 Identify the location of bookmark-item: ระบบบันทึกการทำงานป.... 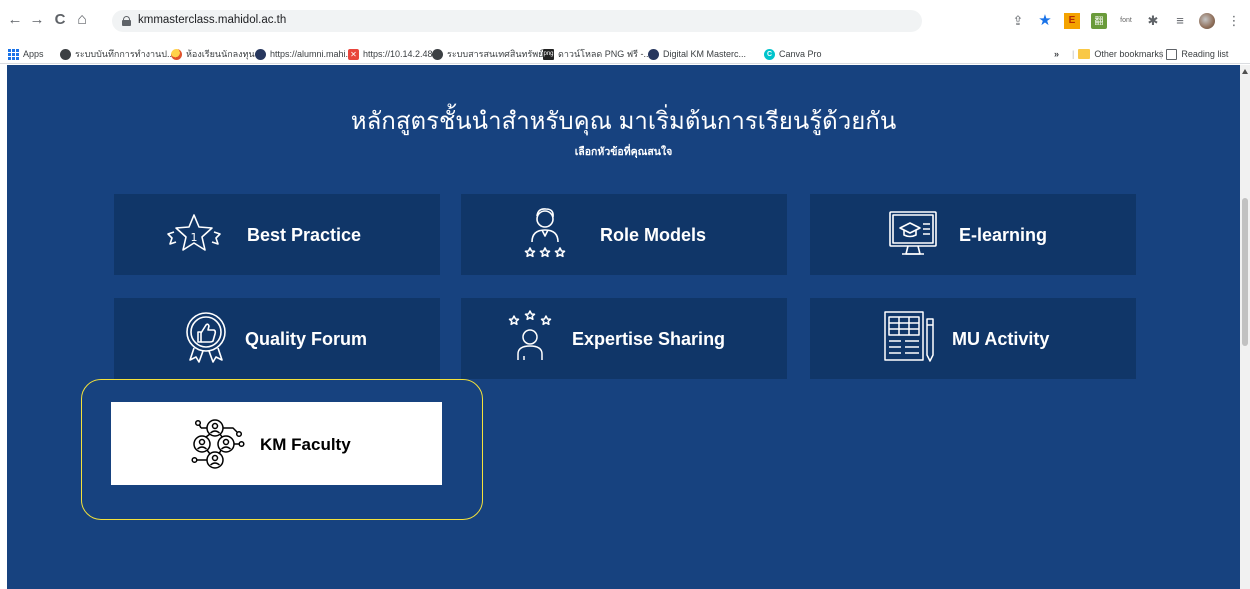
(117, 54).